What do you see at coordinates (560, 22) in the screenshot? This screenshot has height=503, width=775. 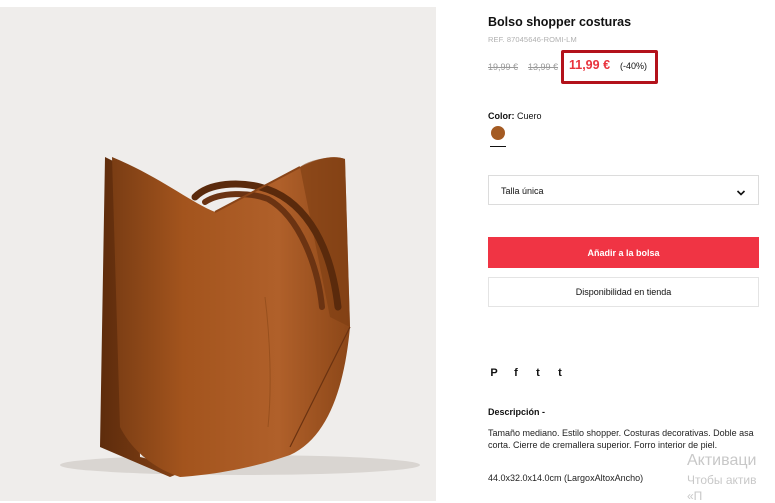 I see `product-title: Bolso shopper costuras` at bounding box center [560, 22].